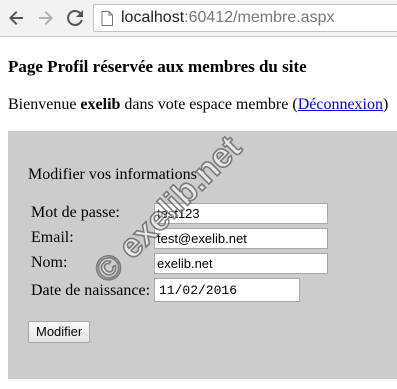 This screenshot has width=397, height=389. Describe the element at coordinates (107, 18) in the screenshot. I see `page-icon` at that location.